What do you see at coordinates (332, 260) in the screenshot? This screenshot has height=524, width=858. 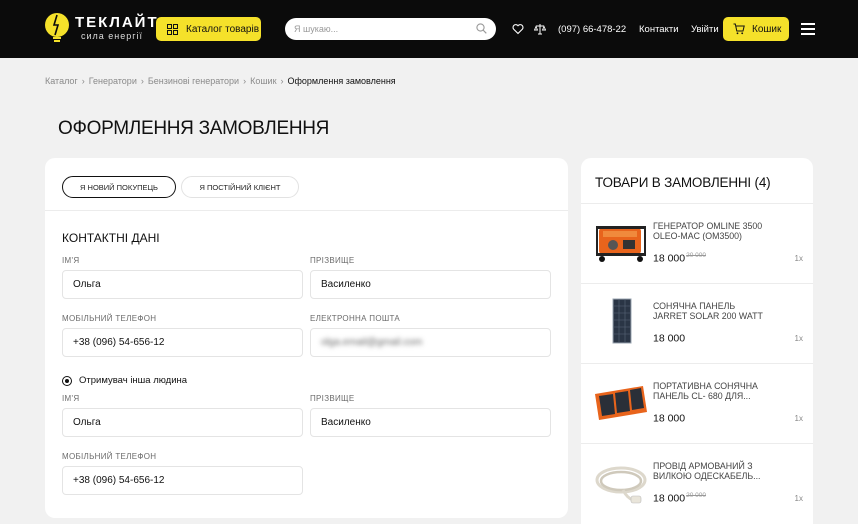 I see `last-name-label: ПРІЗВИЩЕ` at bounding box center [332, 260].